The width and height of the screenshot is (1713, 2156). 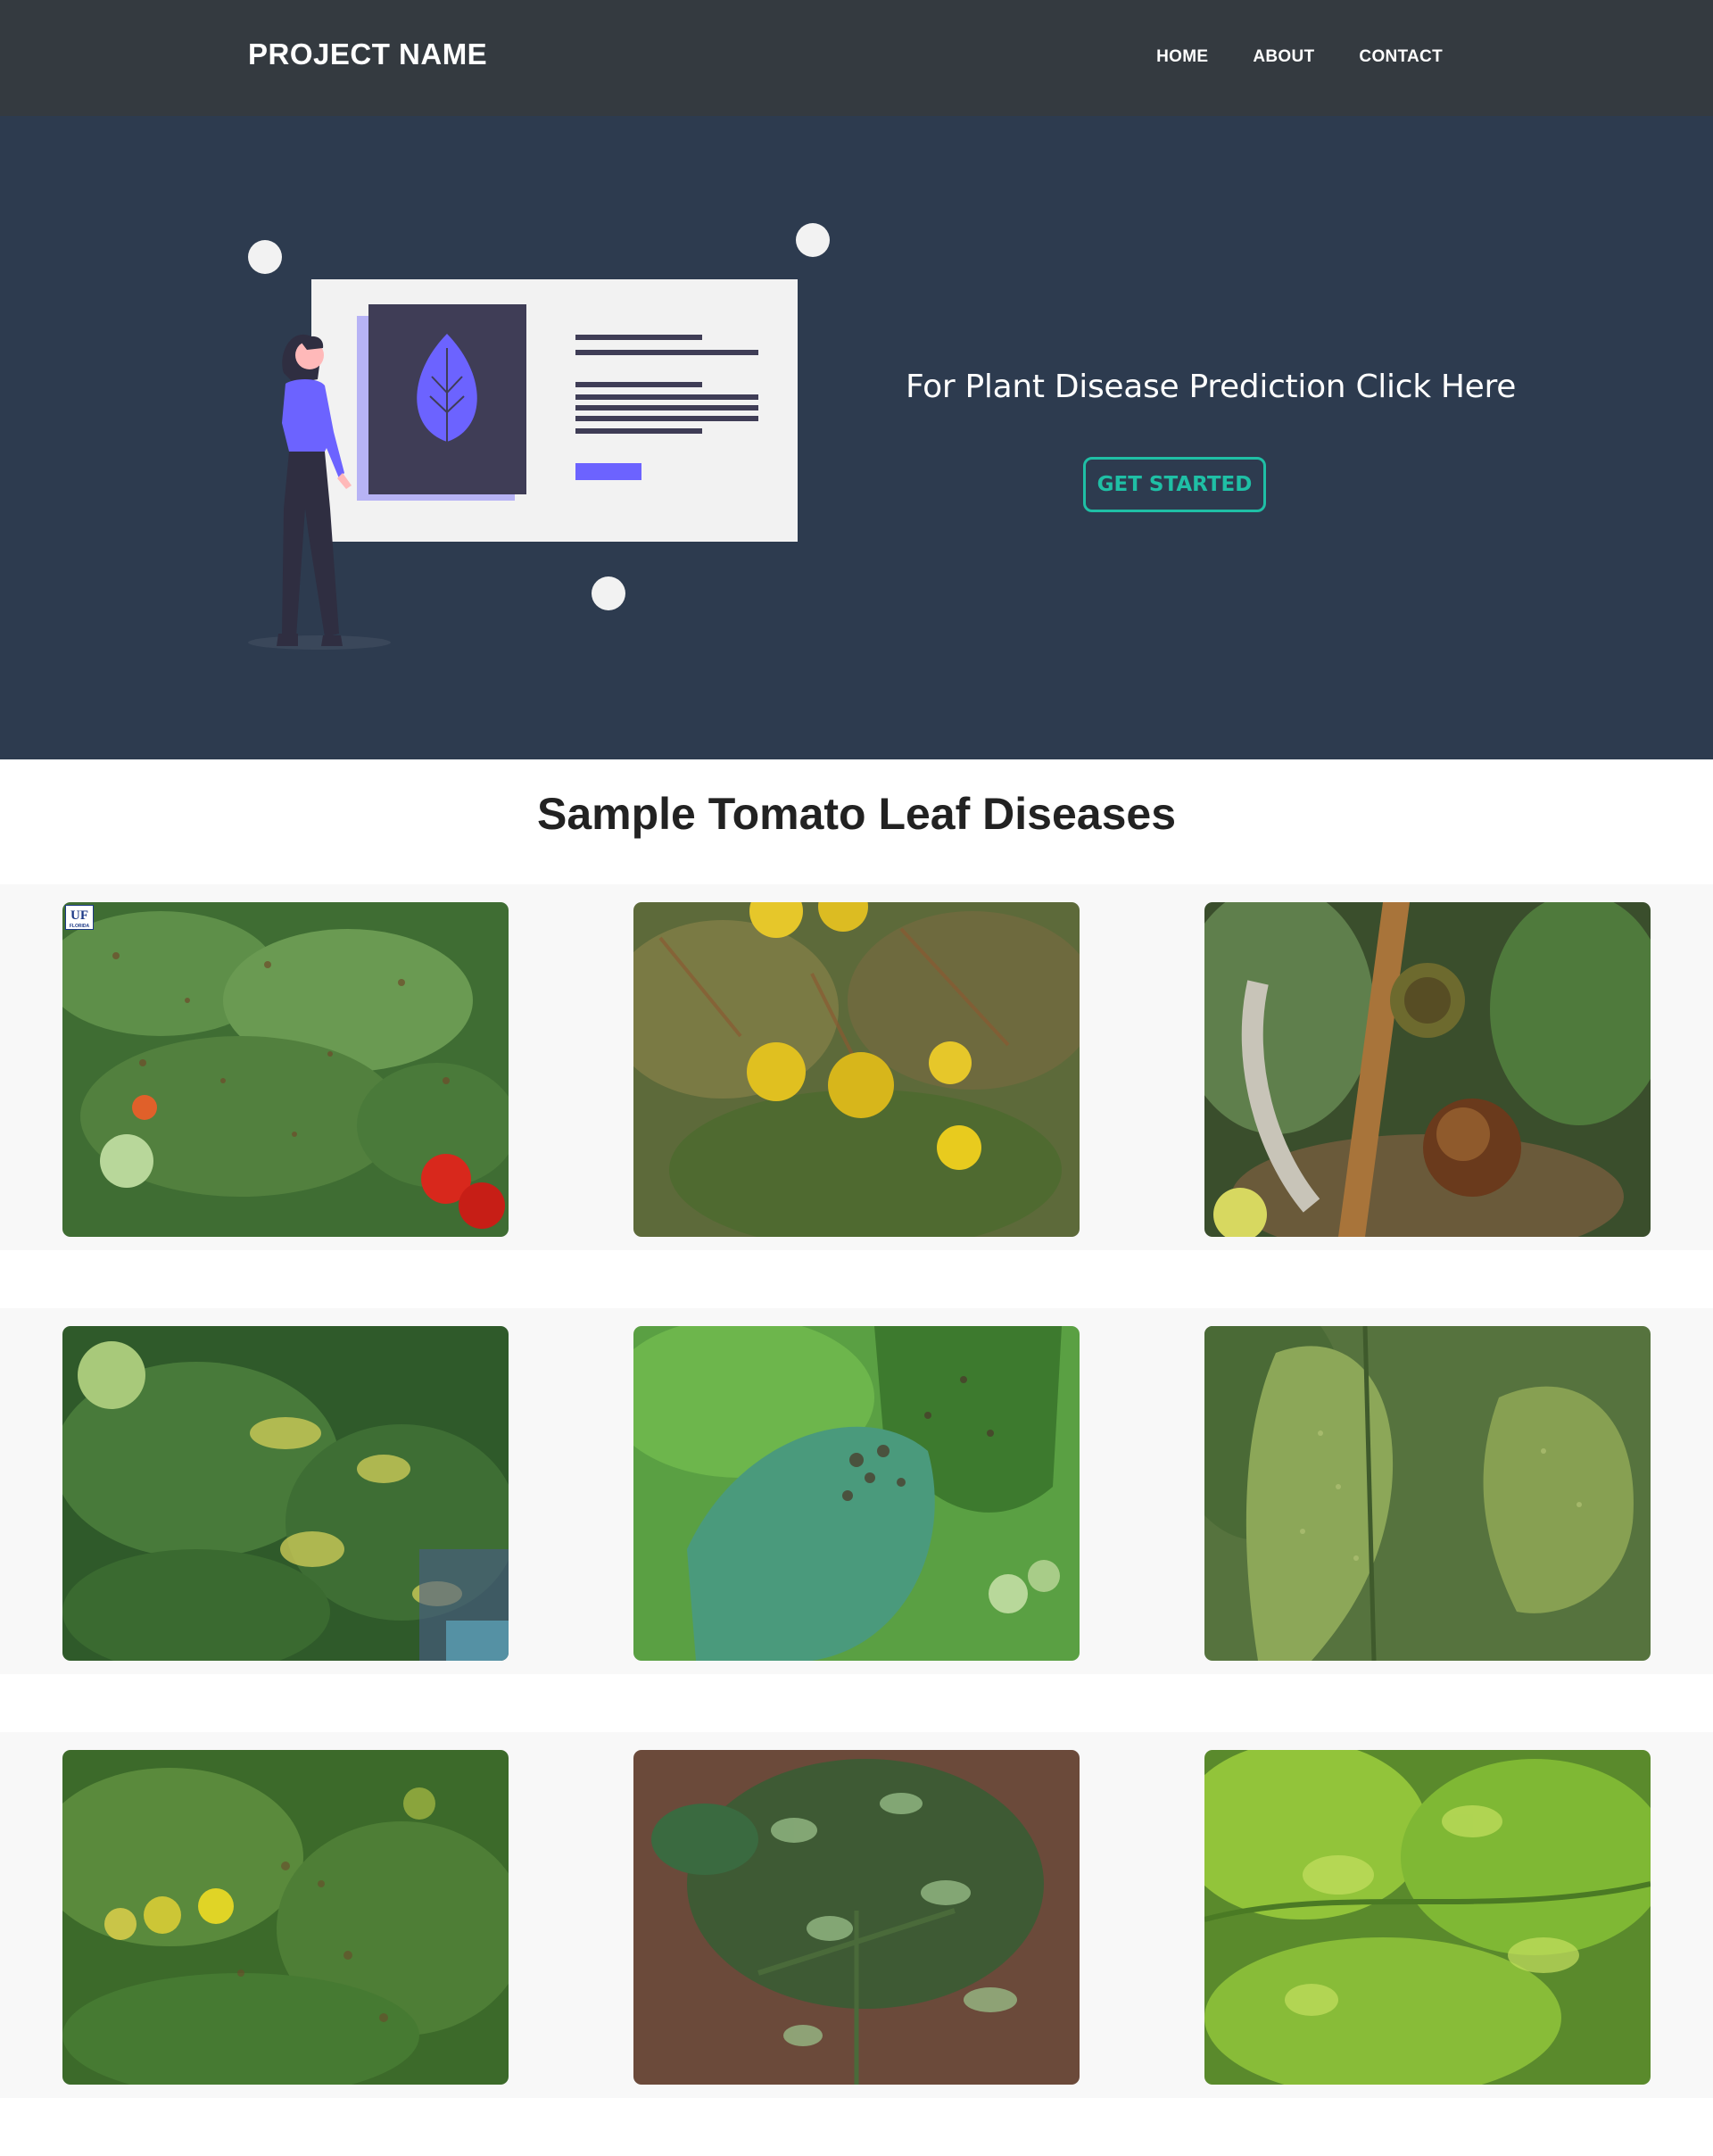 I want to click on uf-logo: UF FLORIDA, so click(x=79, y=917).